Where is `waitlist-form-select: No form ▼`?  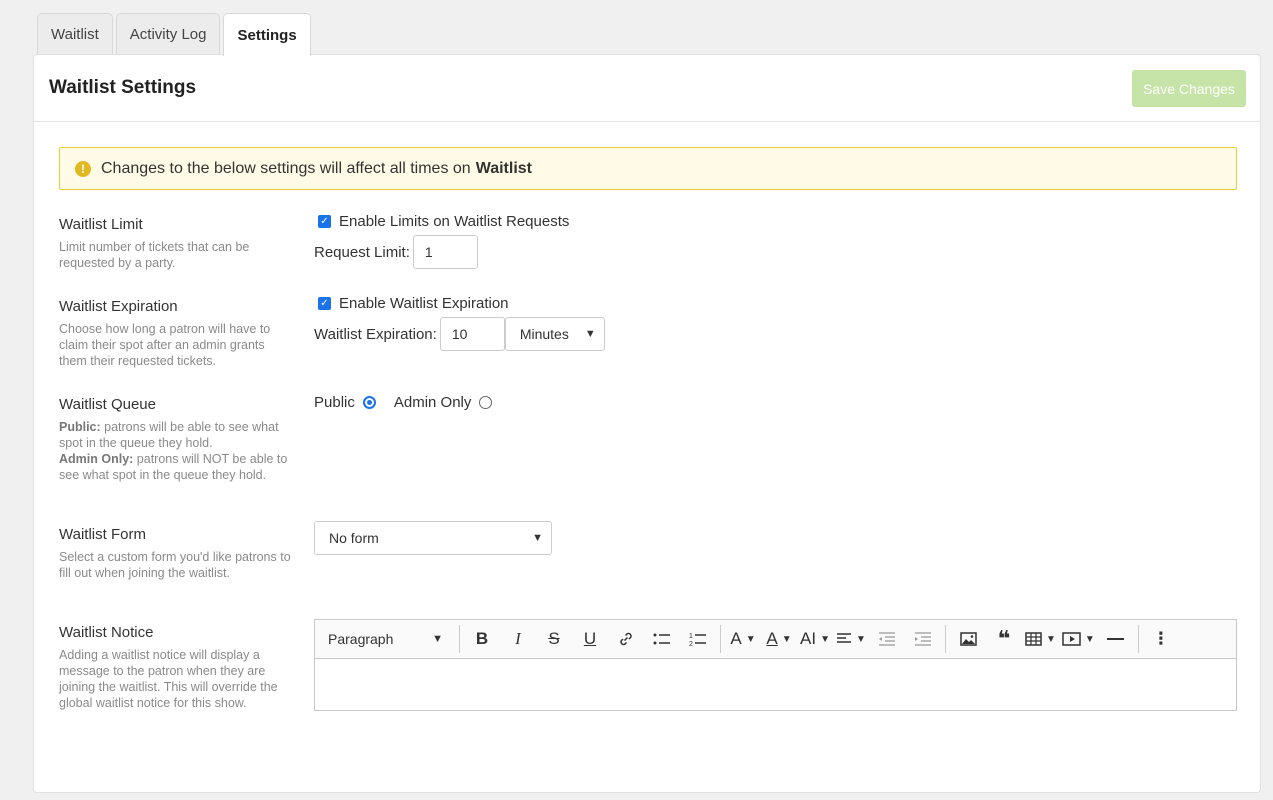 waitlist-form-select: No form ▼ is located at coordinates (433, 538).